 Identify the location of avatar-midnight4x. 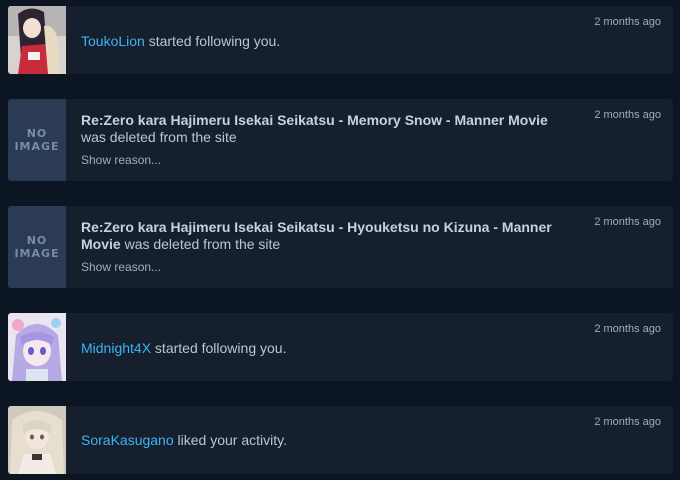
(37, 347).